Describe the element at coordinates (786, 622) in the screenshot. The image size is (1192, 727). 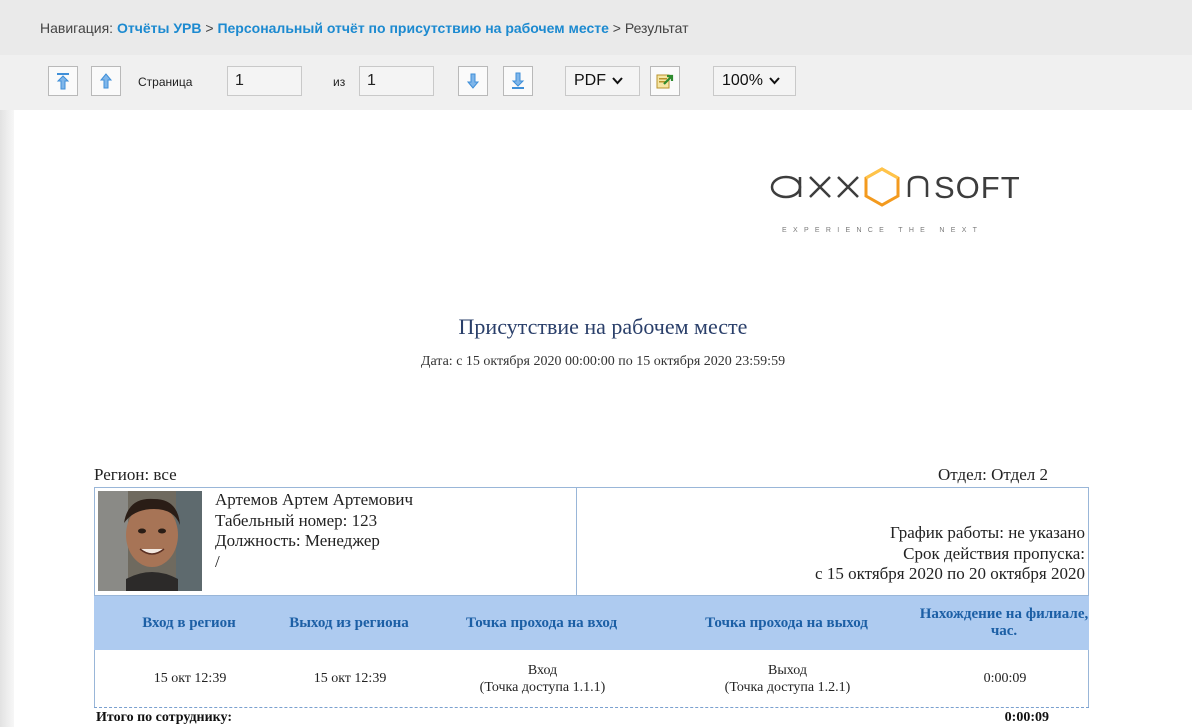
I see `column-header-out-point: Точка прохода на выход` at that location.